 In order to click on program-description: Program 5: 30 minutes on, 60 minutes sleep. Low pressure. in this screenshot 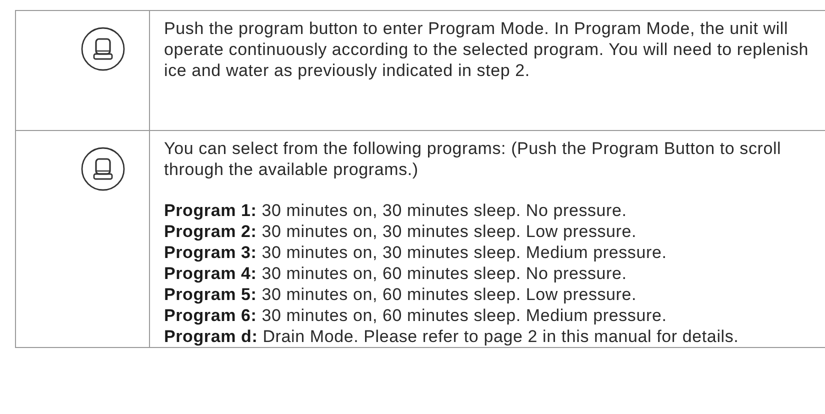, I will do `click(401, 294)`.